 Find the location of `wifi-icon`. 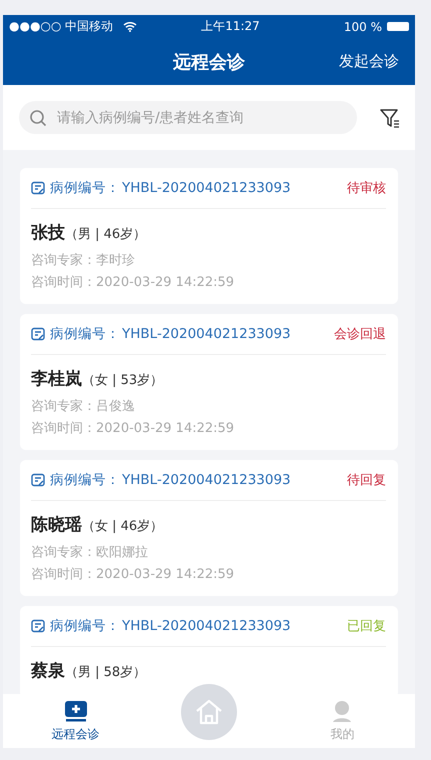

wifi-icon is located at coordinates (130, 26).